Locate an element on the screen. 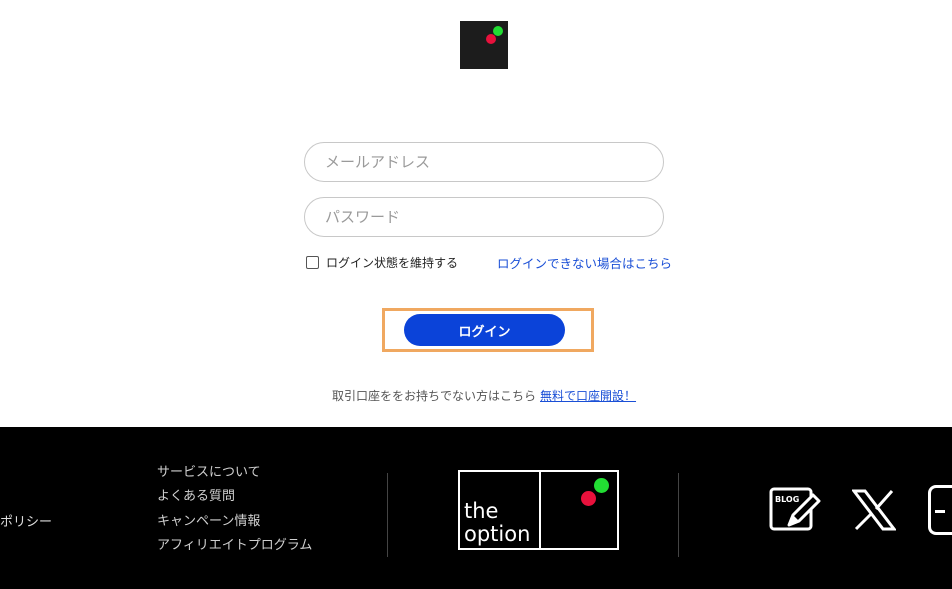  blog-icon: BLOG is located at coordinates (796, 510).